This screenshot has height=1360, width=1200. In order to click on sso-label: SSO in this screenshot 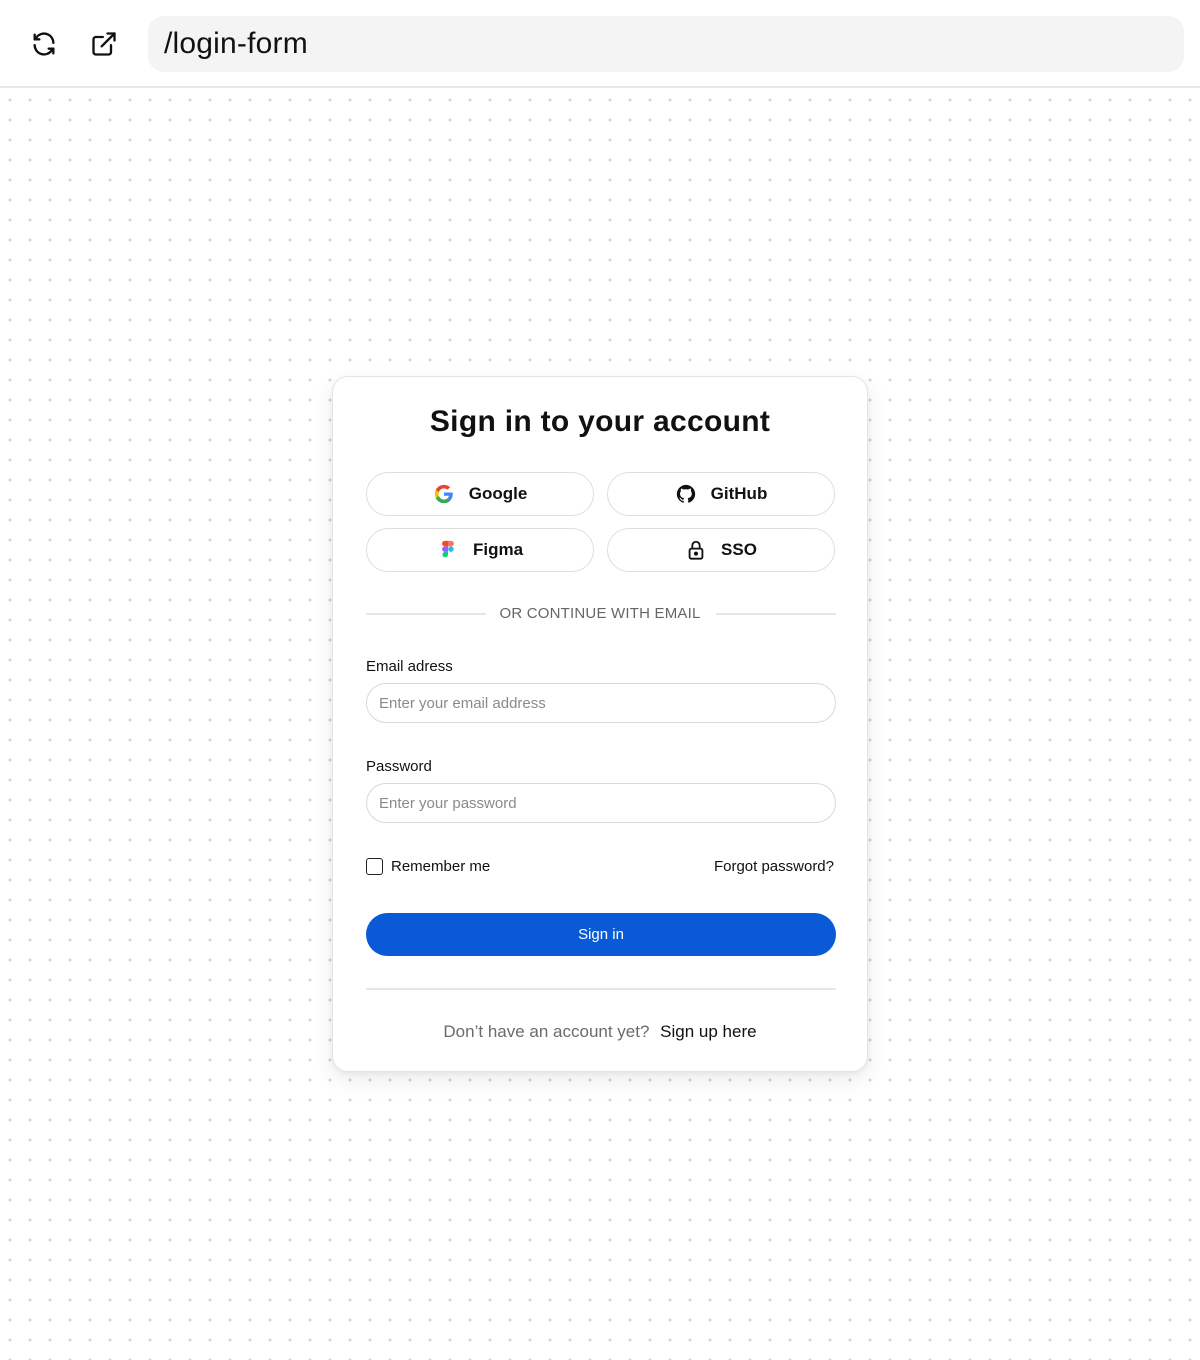, I will do `click(739, 549)`.